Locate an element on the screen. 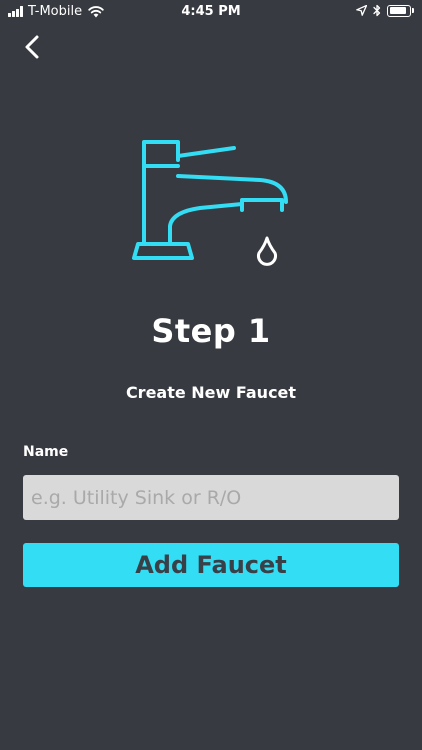 Image resolution: width=422 pixels, height=750 pixels. add-faucet-button: Add Faucet is located at coordinates (211, 565).